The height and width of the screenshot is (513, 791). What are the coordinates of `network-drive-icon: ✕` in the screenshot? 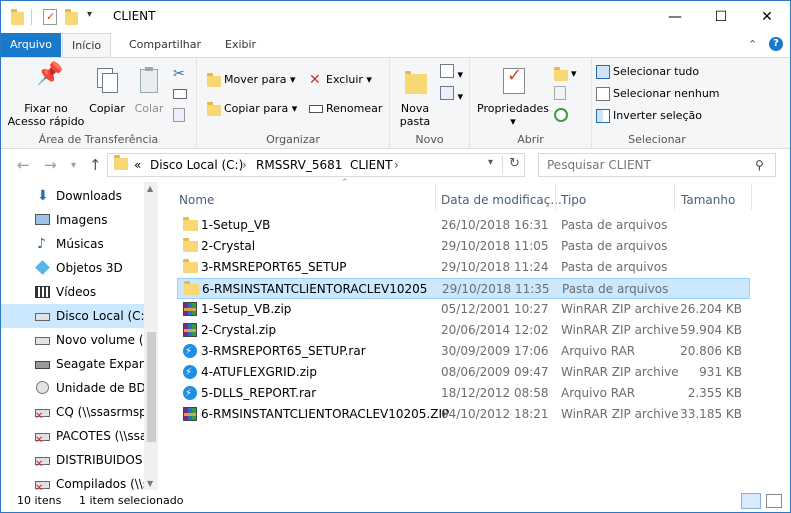 It's located at (43, 437).